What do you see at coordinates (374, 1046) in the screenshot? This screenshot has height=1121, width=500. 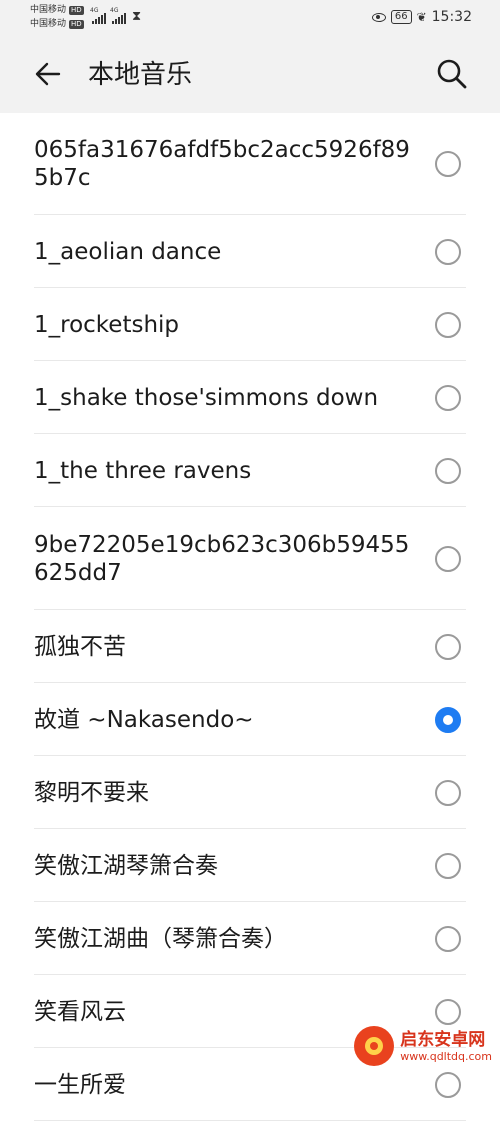 I see `watermark-logo-icon` at bounding box center [374, 1046].